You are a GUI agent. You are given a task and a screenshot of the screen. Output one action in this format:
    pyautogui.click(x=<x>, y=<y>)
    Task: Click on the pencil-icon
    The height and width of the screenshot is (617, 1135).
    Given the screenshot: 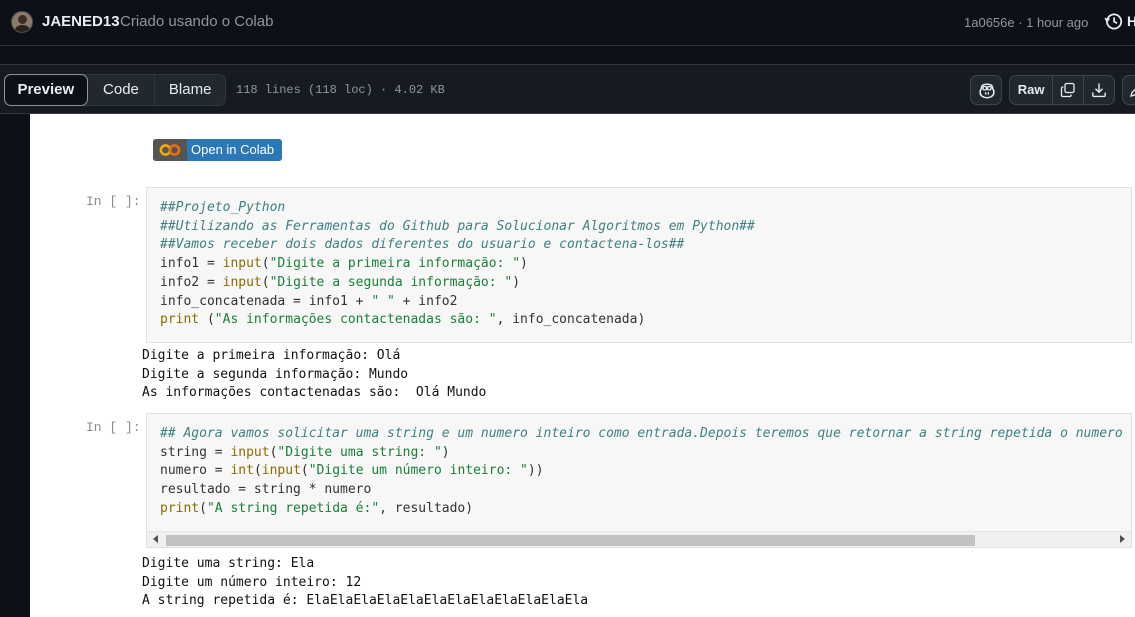 What is the action you would take?
    pyautogui.click(x=1132, y=92)
    